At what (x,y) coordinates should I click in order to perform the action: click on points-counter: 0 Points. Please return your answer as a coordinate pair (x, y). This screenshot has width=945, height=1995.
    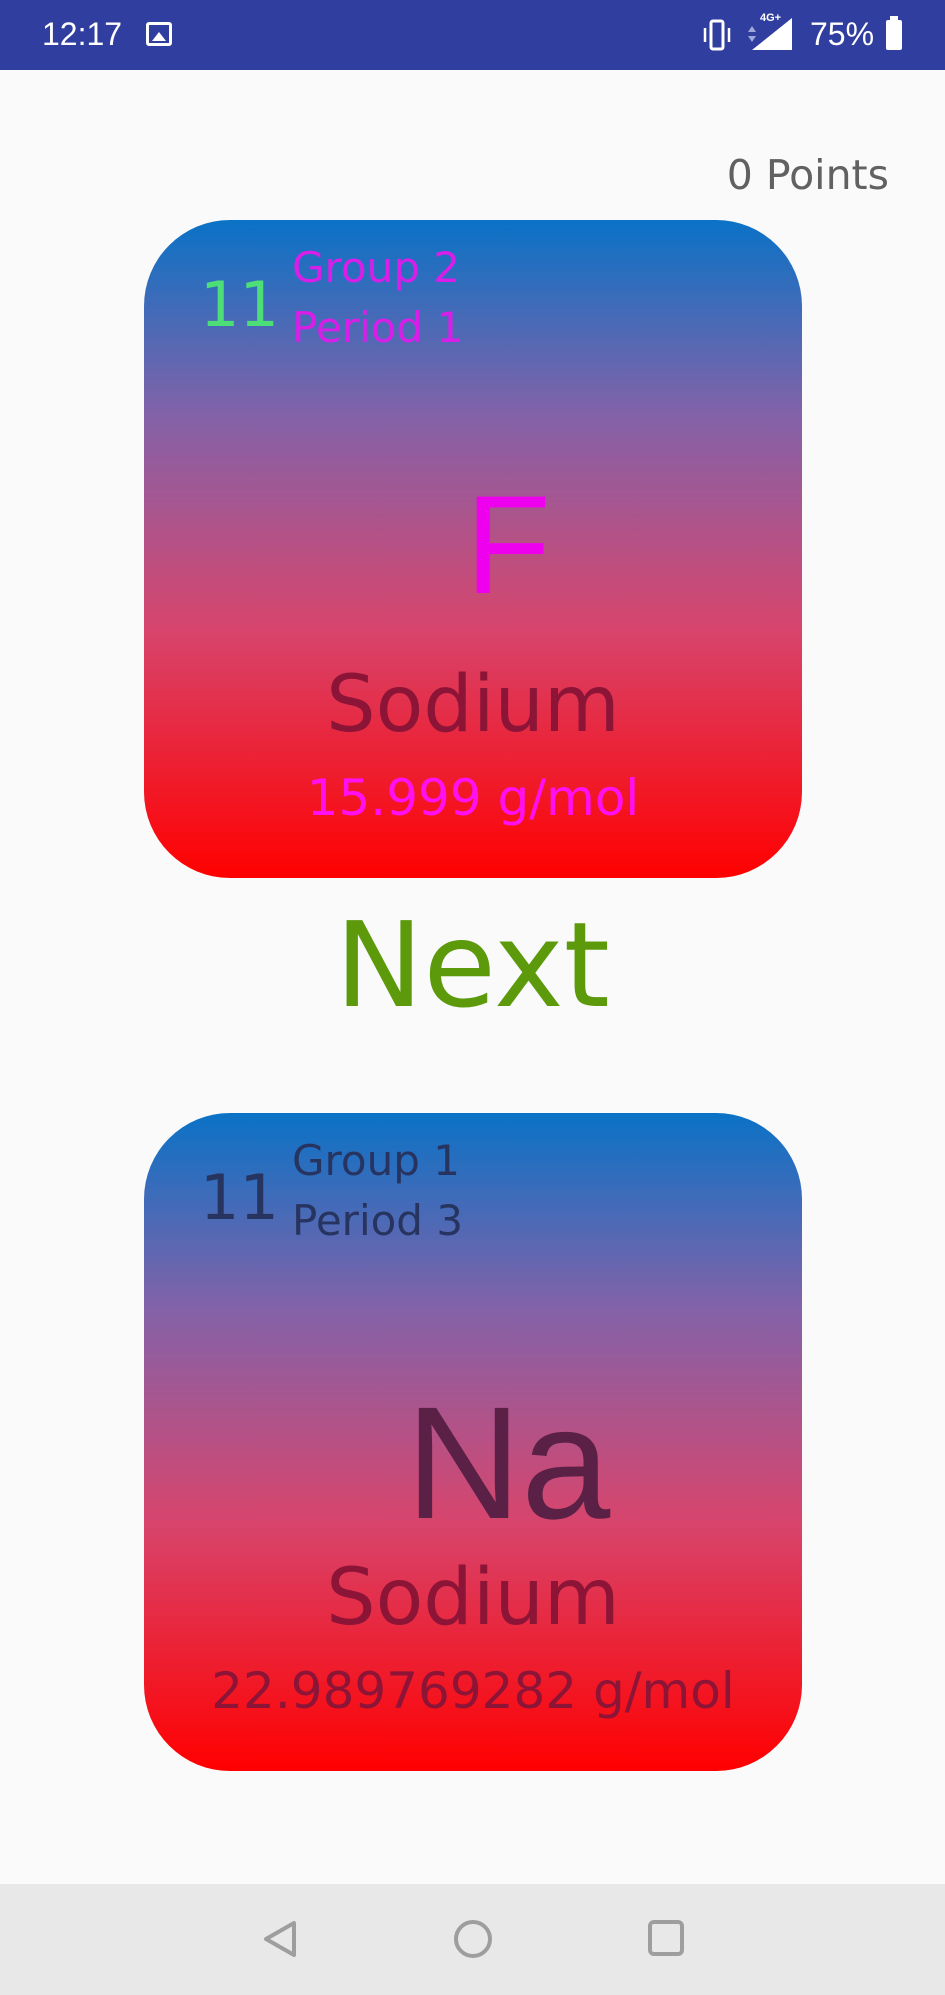
    Looking at the image, I should click on (807, 175).